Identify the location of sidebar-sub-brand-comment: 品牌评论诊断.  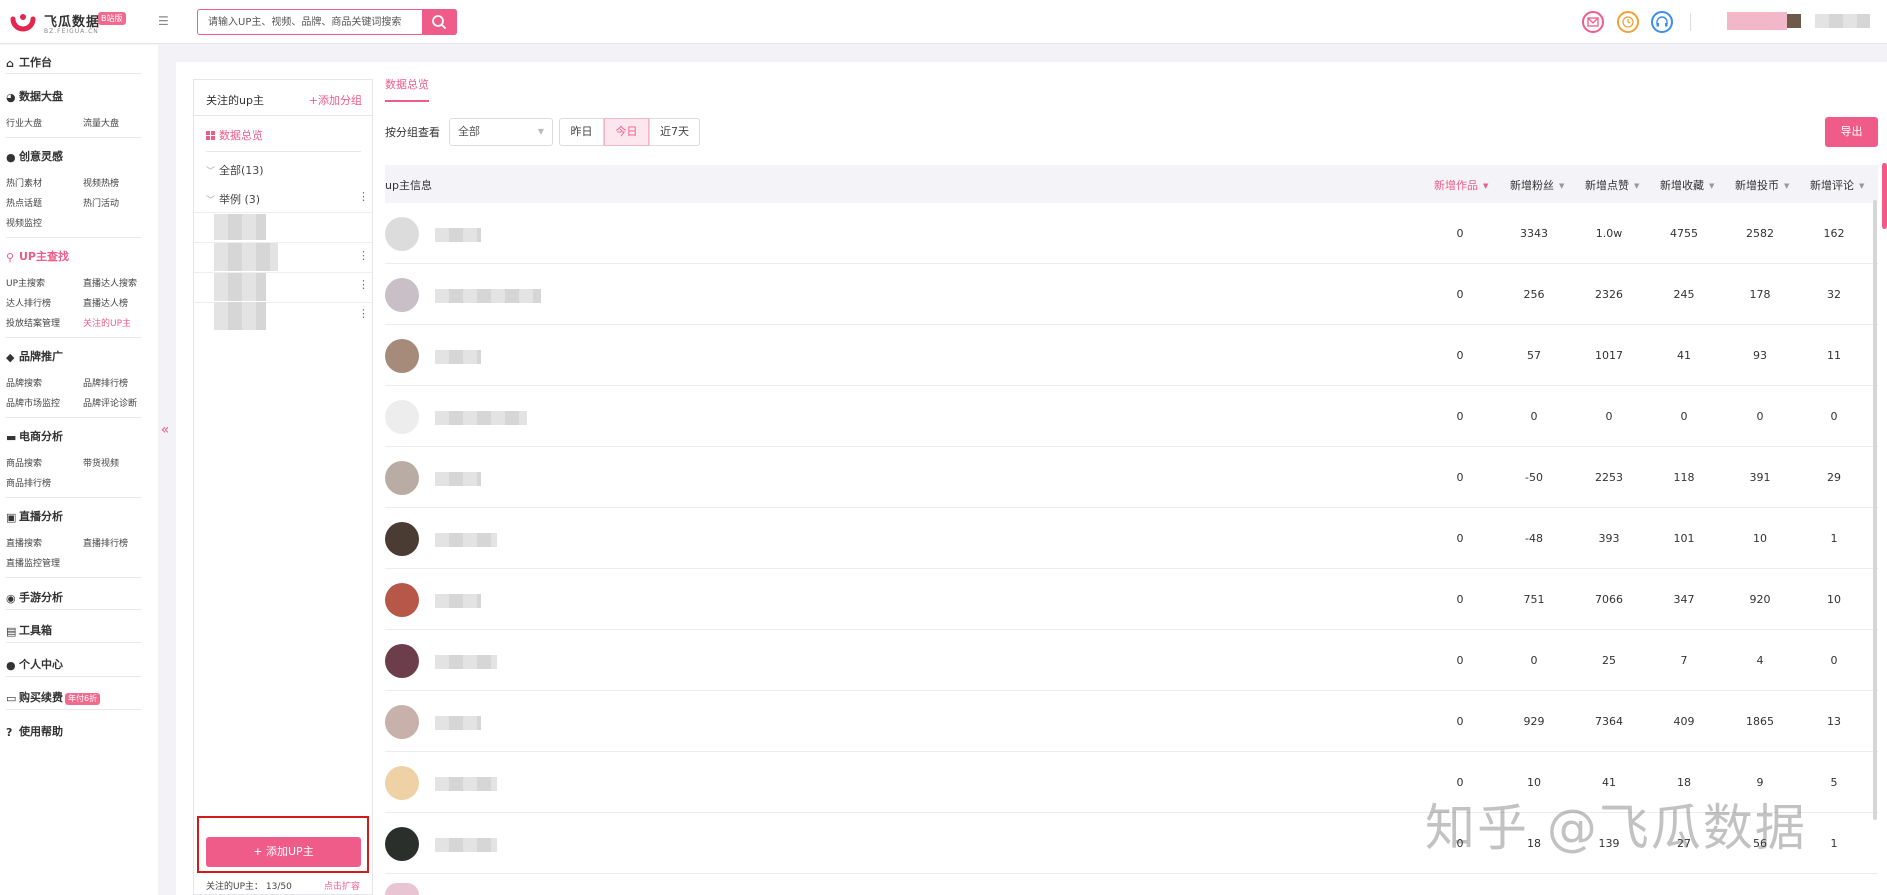
(110, 402).